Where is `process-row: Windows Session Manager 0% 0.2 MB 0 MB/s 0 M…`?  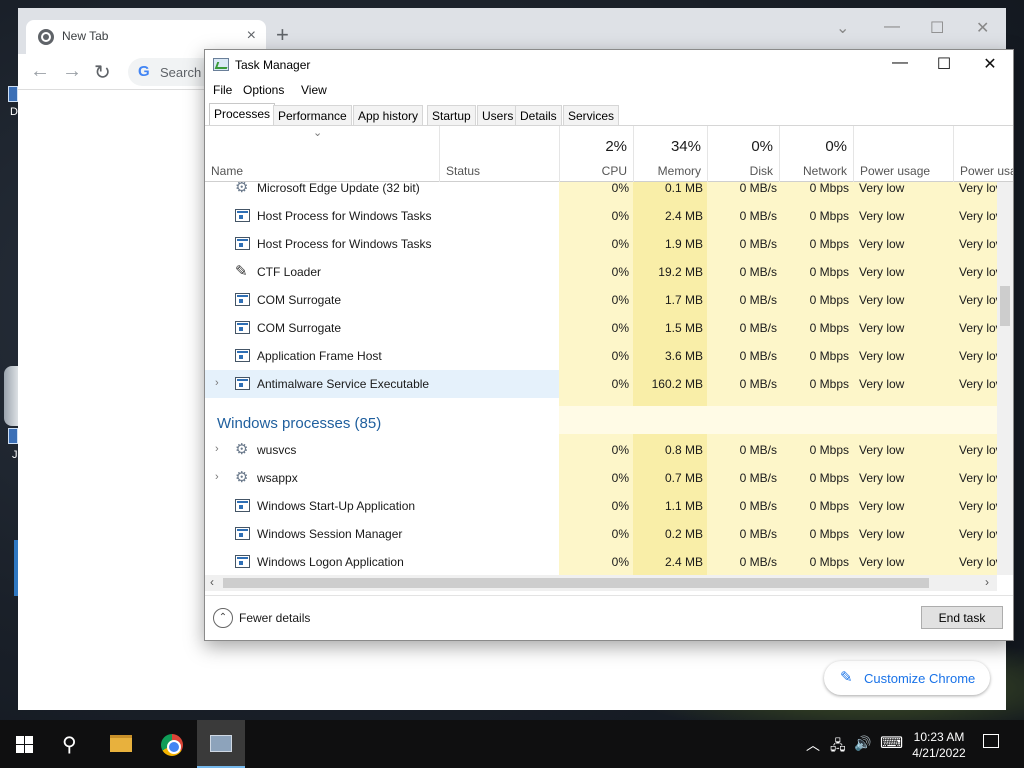
process-row: Windows Session Manager 0% 0.2 MB 0 MB/s 0 M… is located at coordinates (601, 534).